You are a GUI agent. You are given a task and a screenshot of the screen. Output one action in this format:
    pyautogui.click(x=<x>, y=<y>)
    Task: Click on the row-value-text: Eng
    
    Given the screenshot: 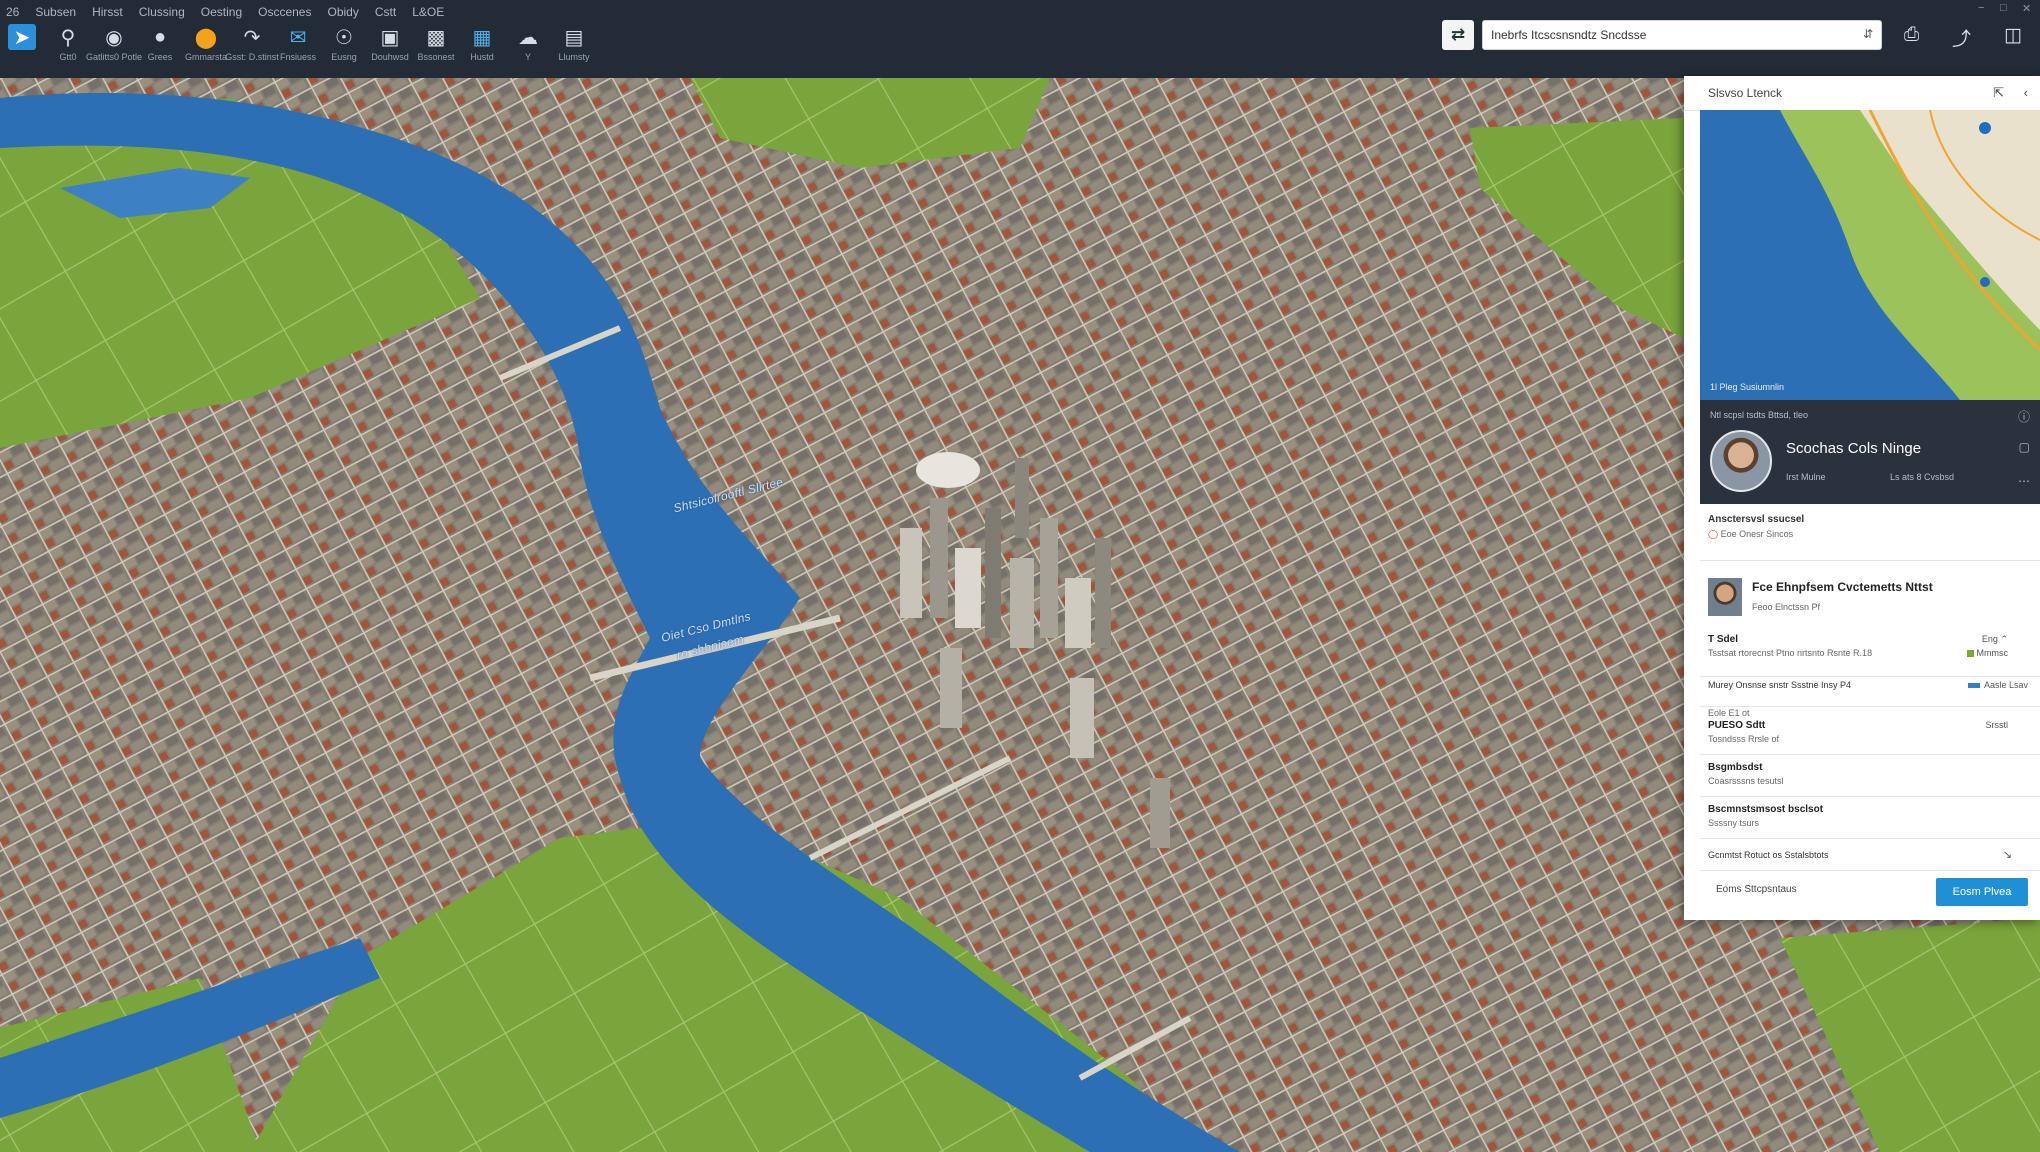 What is the action you would take?
    pyautogui.click(x=1989, y=639)
    